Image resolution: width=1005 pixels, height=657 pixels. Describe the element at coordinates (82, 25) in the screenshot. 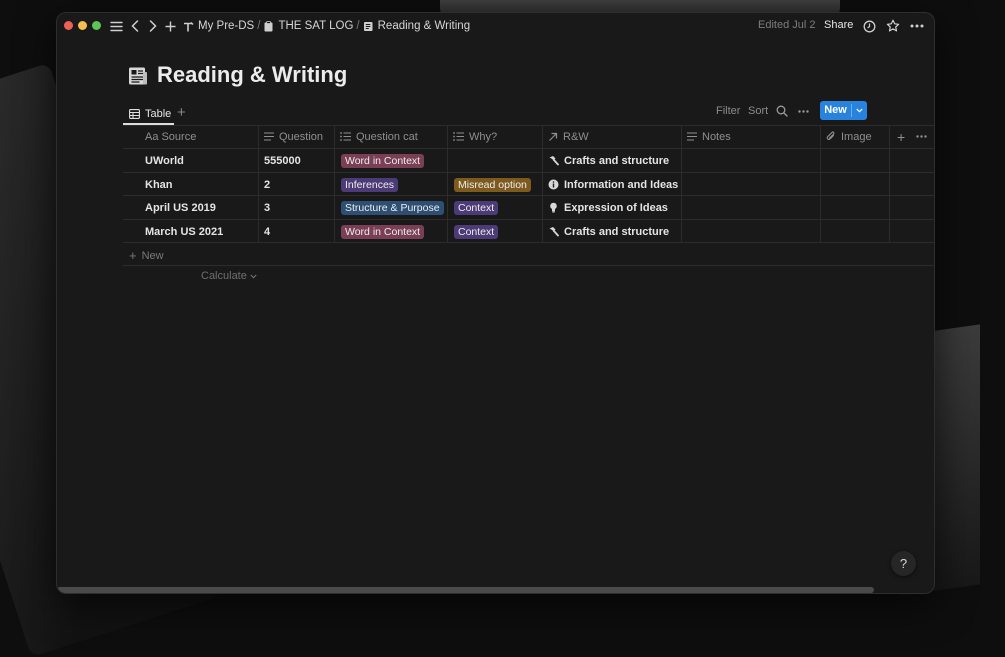

I see `minimize-window-button` at that location.